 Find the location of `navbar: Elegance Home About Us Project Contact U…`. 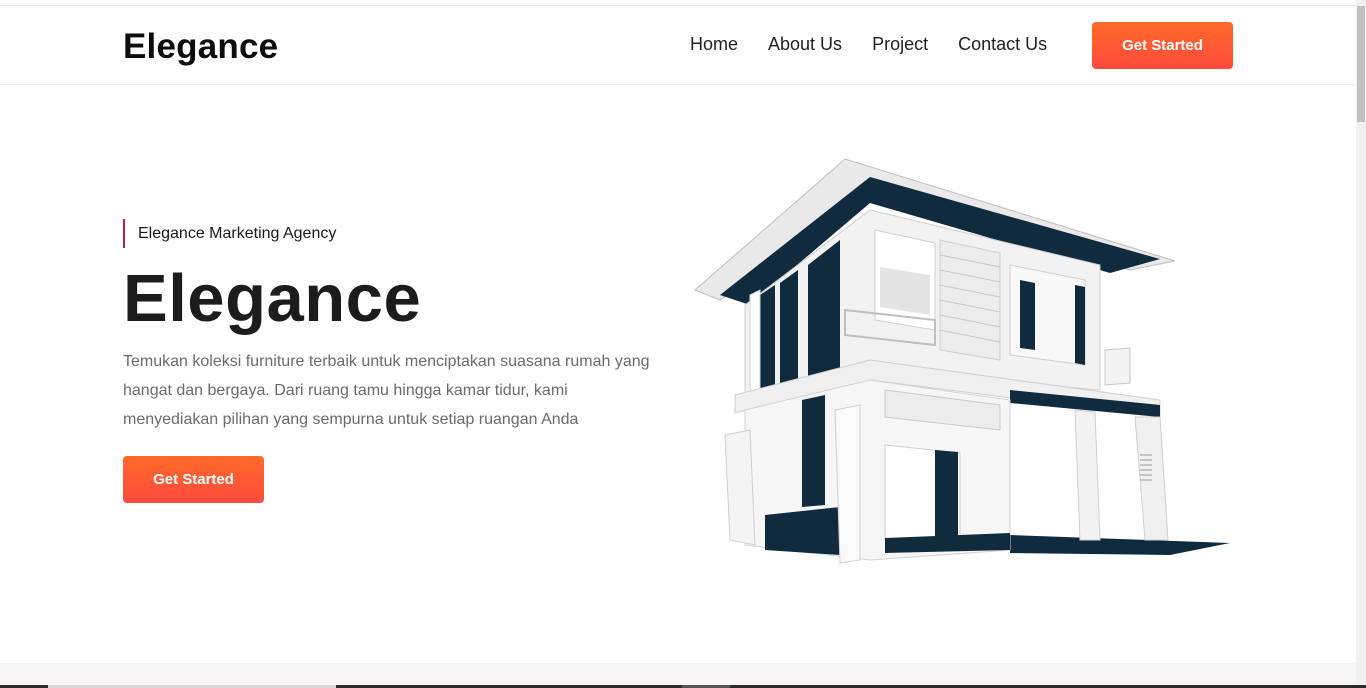

navbar: Elegance Home About Us Project Contact U… is located at coordinates (678, 46).